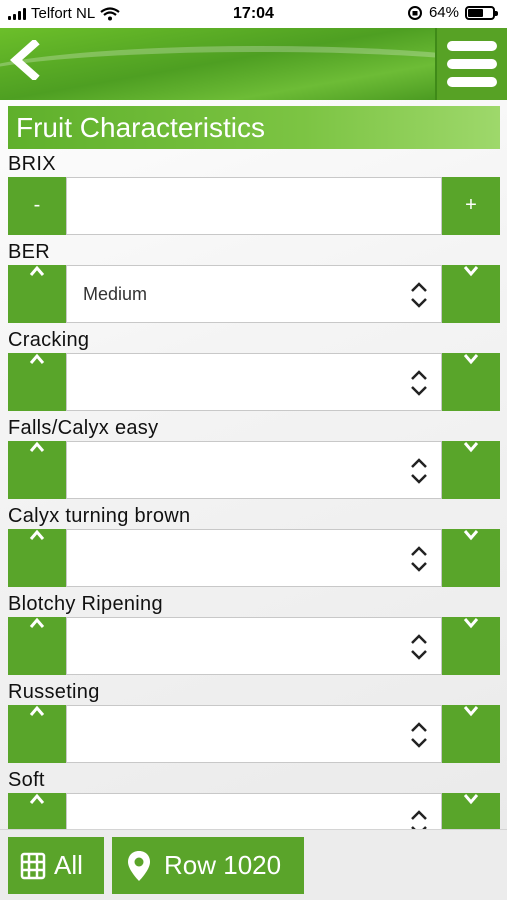 The width and height of the screenshot is (507, 900). Describe the element at coordinates (115, 294) in the screenshot. I see `field-value: Medium` at that location.